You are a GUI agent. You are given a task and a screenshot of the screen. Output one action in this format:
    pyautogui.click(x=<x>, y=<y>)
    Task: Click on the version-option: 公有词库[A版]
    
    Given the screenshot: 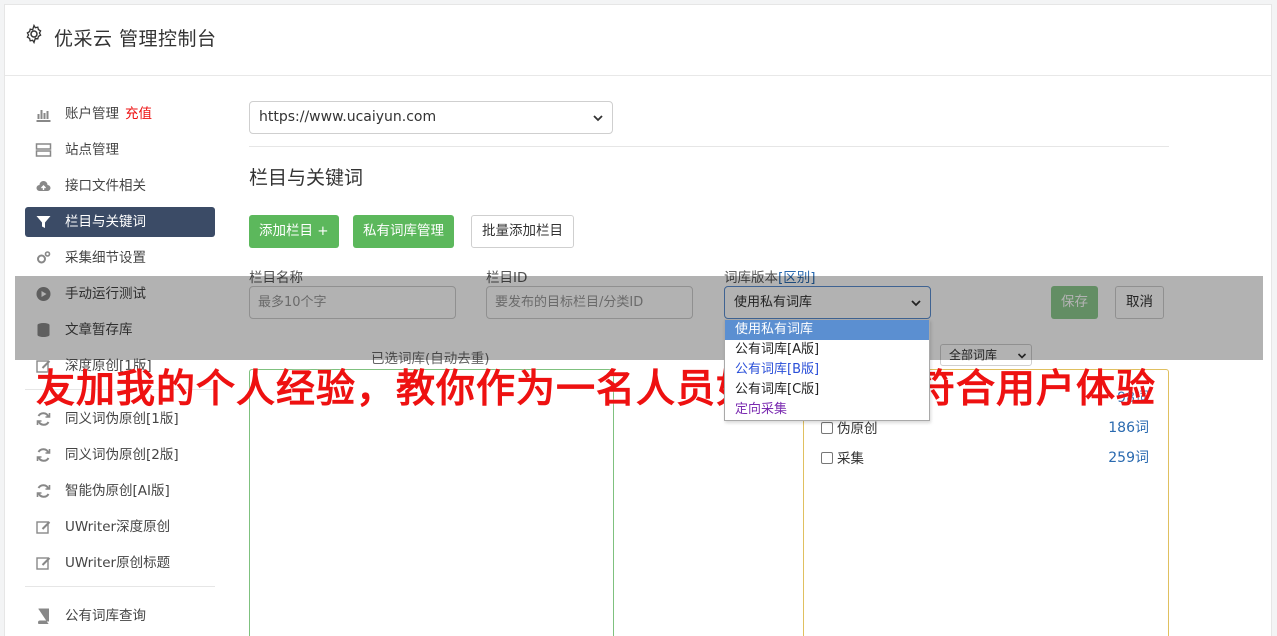 What is the action you would take?
    pyautogui.click(x=827, y=350)
    